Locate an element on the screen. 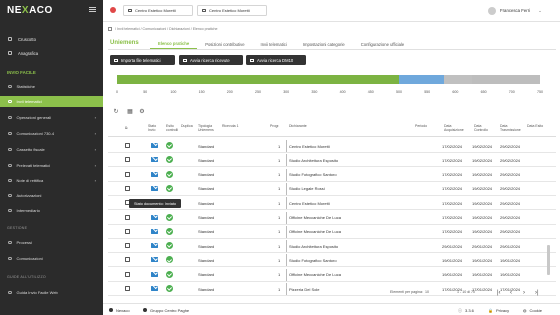 The width and height of the screenshot is (560, 315). menu-toggle-icon is located at coordinates (92, 9).